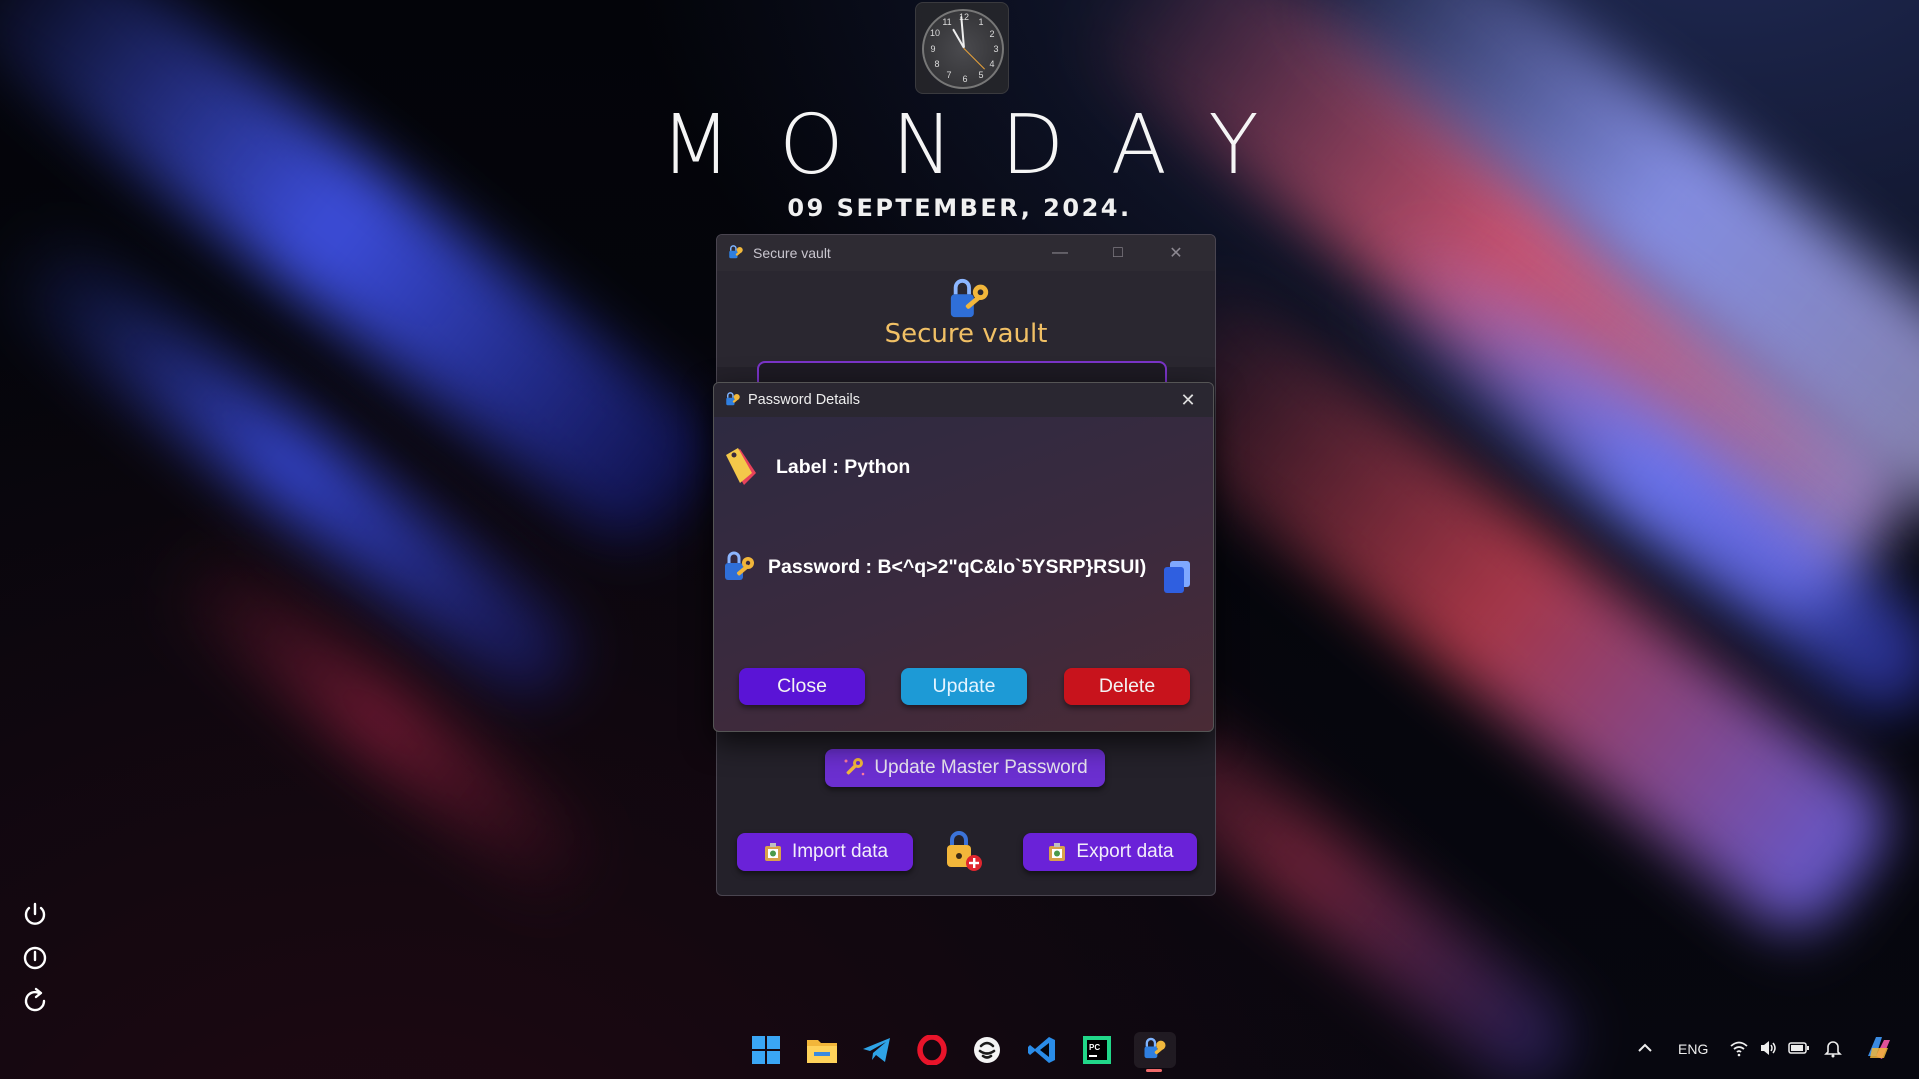 The width and height of the screenshot is (1919, 1079). Describe the element at coordinates (934, 33) in the screenshot. I see `clock-number: 10` at that location.